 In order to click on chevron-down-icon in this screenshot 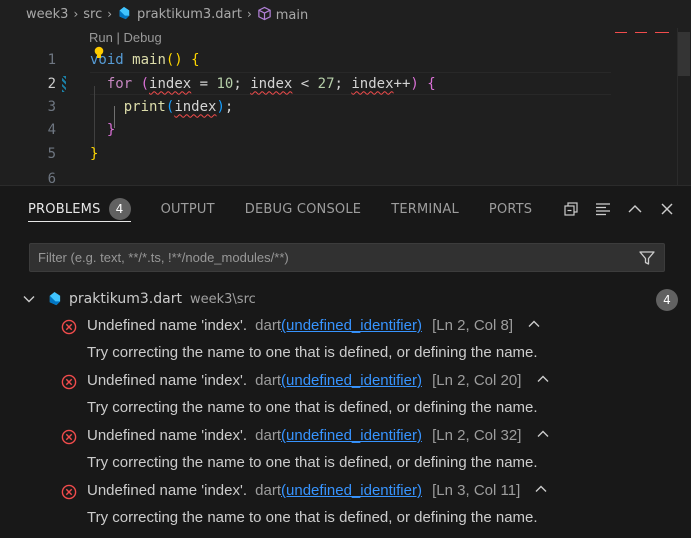, I will do `click(29, 299)`.